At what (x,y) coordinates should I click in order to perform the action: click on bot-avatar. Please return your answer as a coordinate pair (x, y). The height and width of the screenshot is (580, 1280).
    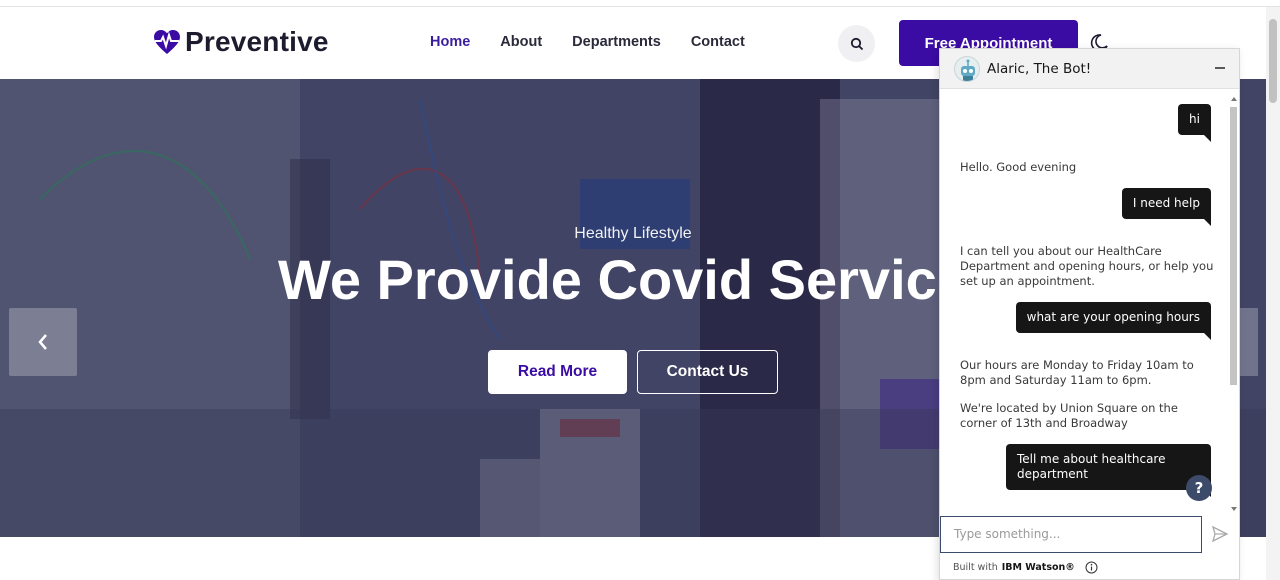
    Looking at the image, I should click on (967, 69).